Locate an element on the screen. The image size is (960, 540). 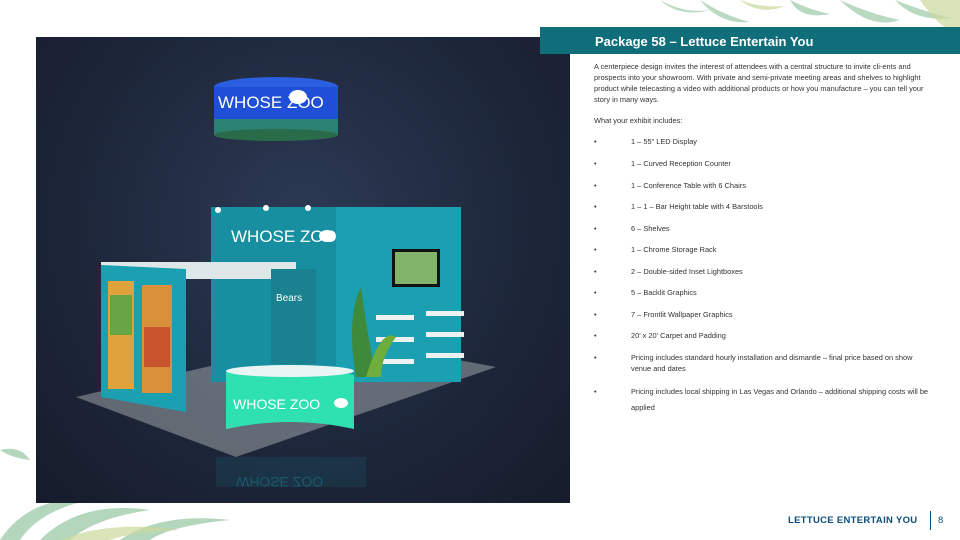
list-item-text: 20' x 20' Carpet and Padding is located at coordinates (678, 335).